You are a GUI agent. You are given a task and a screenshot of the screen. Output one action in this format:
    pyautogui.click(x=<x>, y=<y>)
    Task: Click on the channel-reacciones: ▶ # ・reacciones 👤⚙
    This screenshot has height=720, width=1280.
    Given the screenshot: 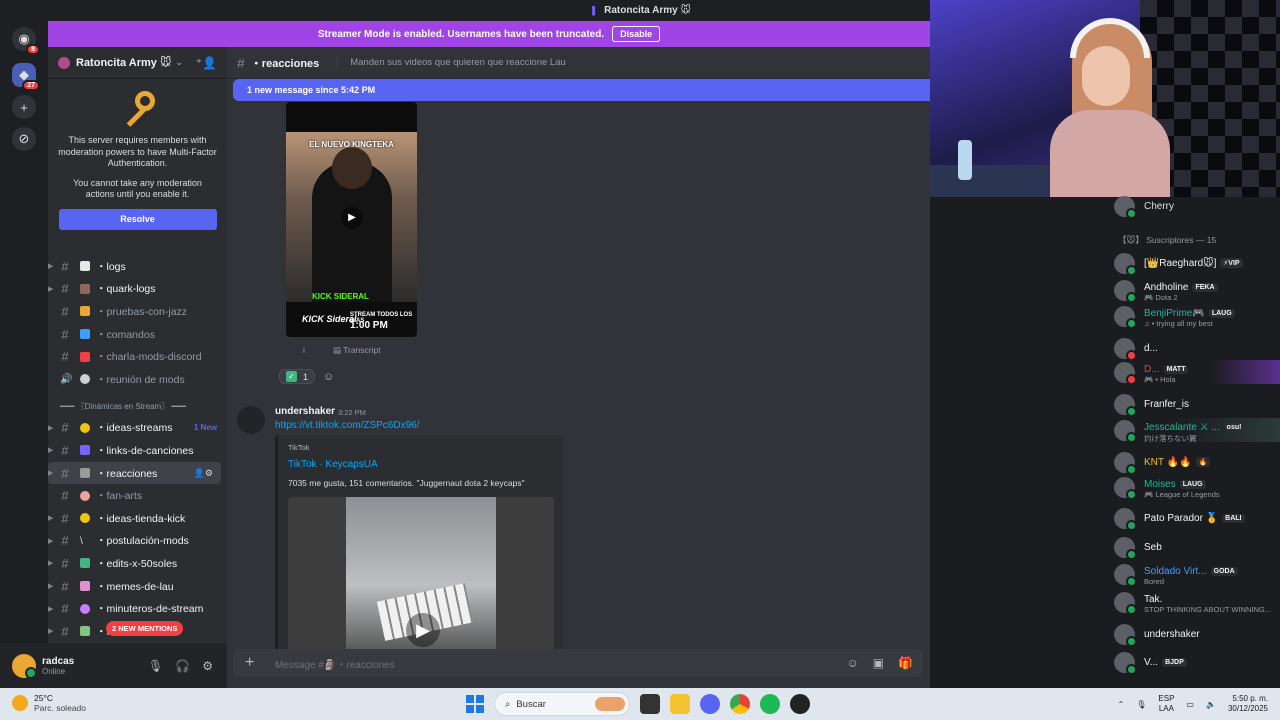 What is the action you would take?
    pyautogui.click(x=134, y=473)
    